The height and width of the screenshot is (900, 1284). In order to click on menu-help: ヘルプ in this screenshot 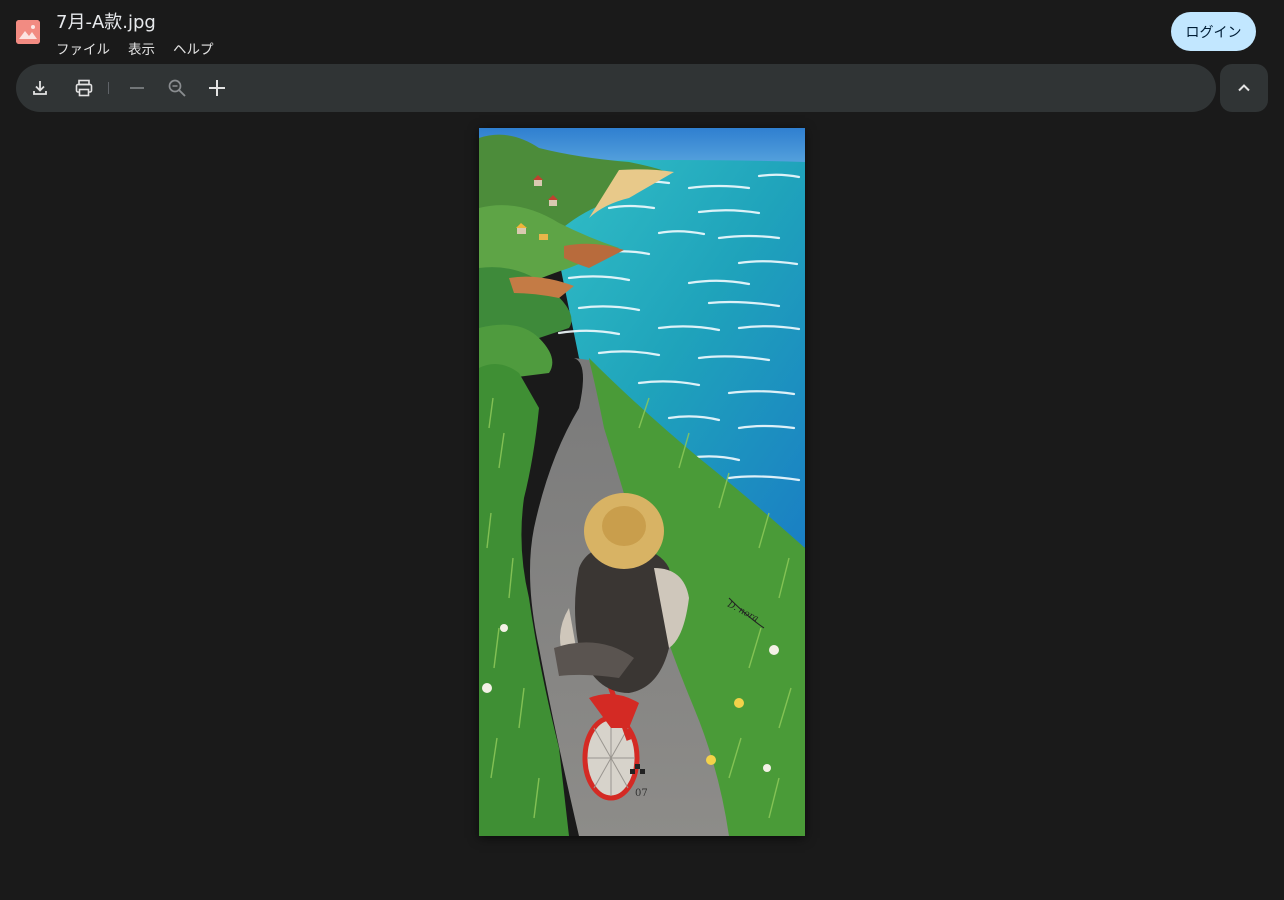, I will do `click(193, 48)`.